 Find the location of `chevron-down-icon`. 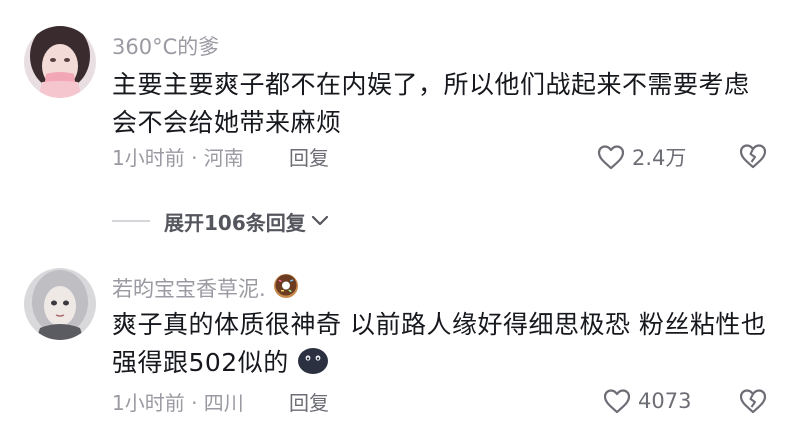

chevron-down-icon is located at coordinates (319, 220).